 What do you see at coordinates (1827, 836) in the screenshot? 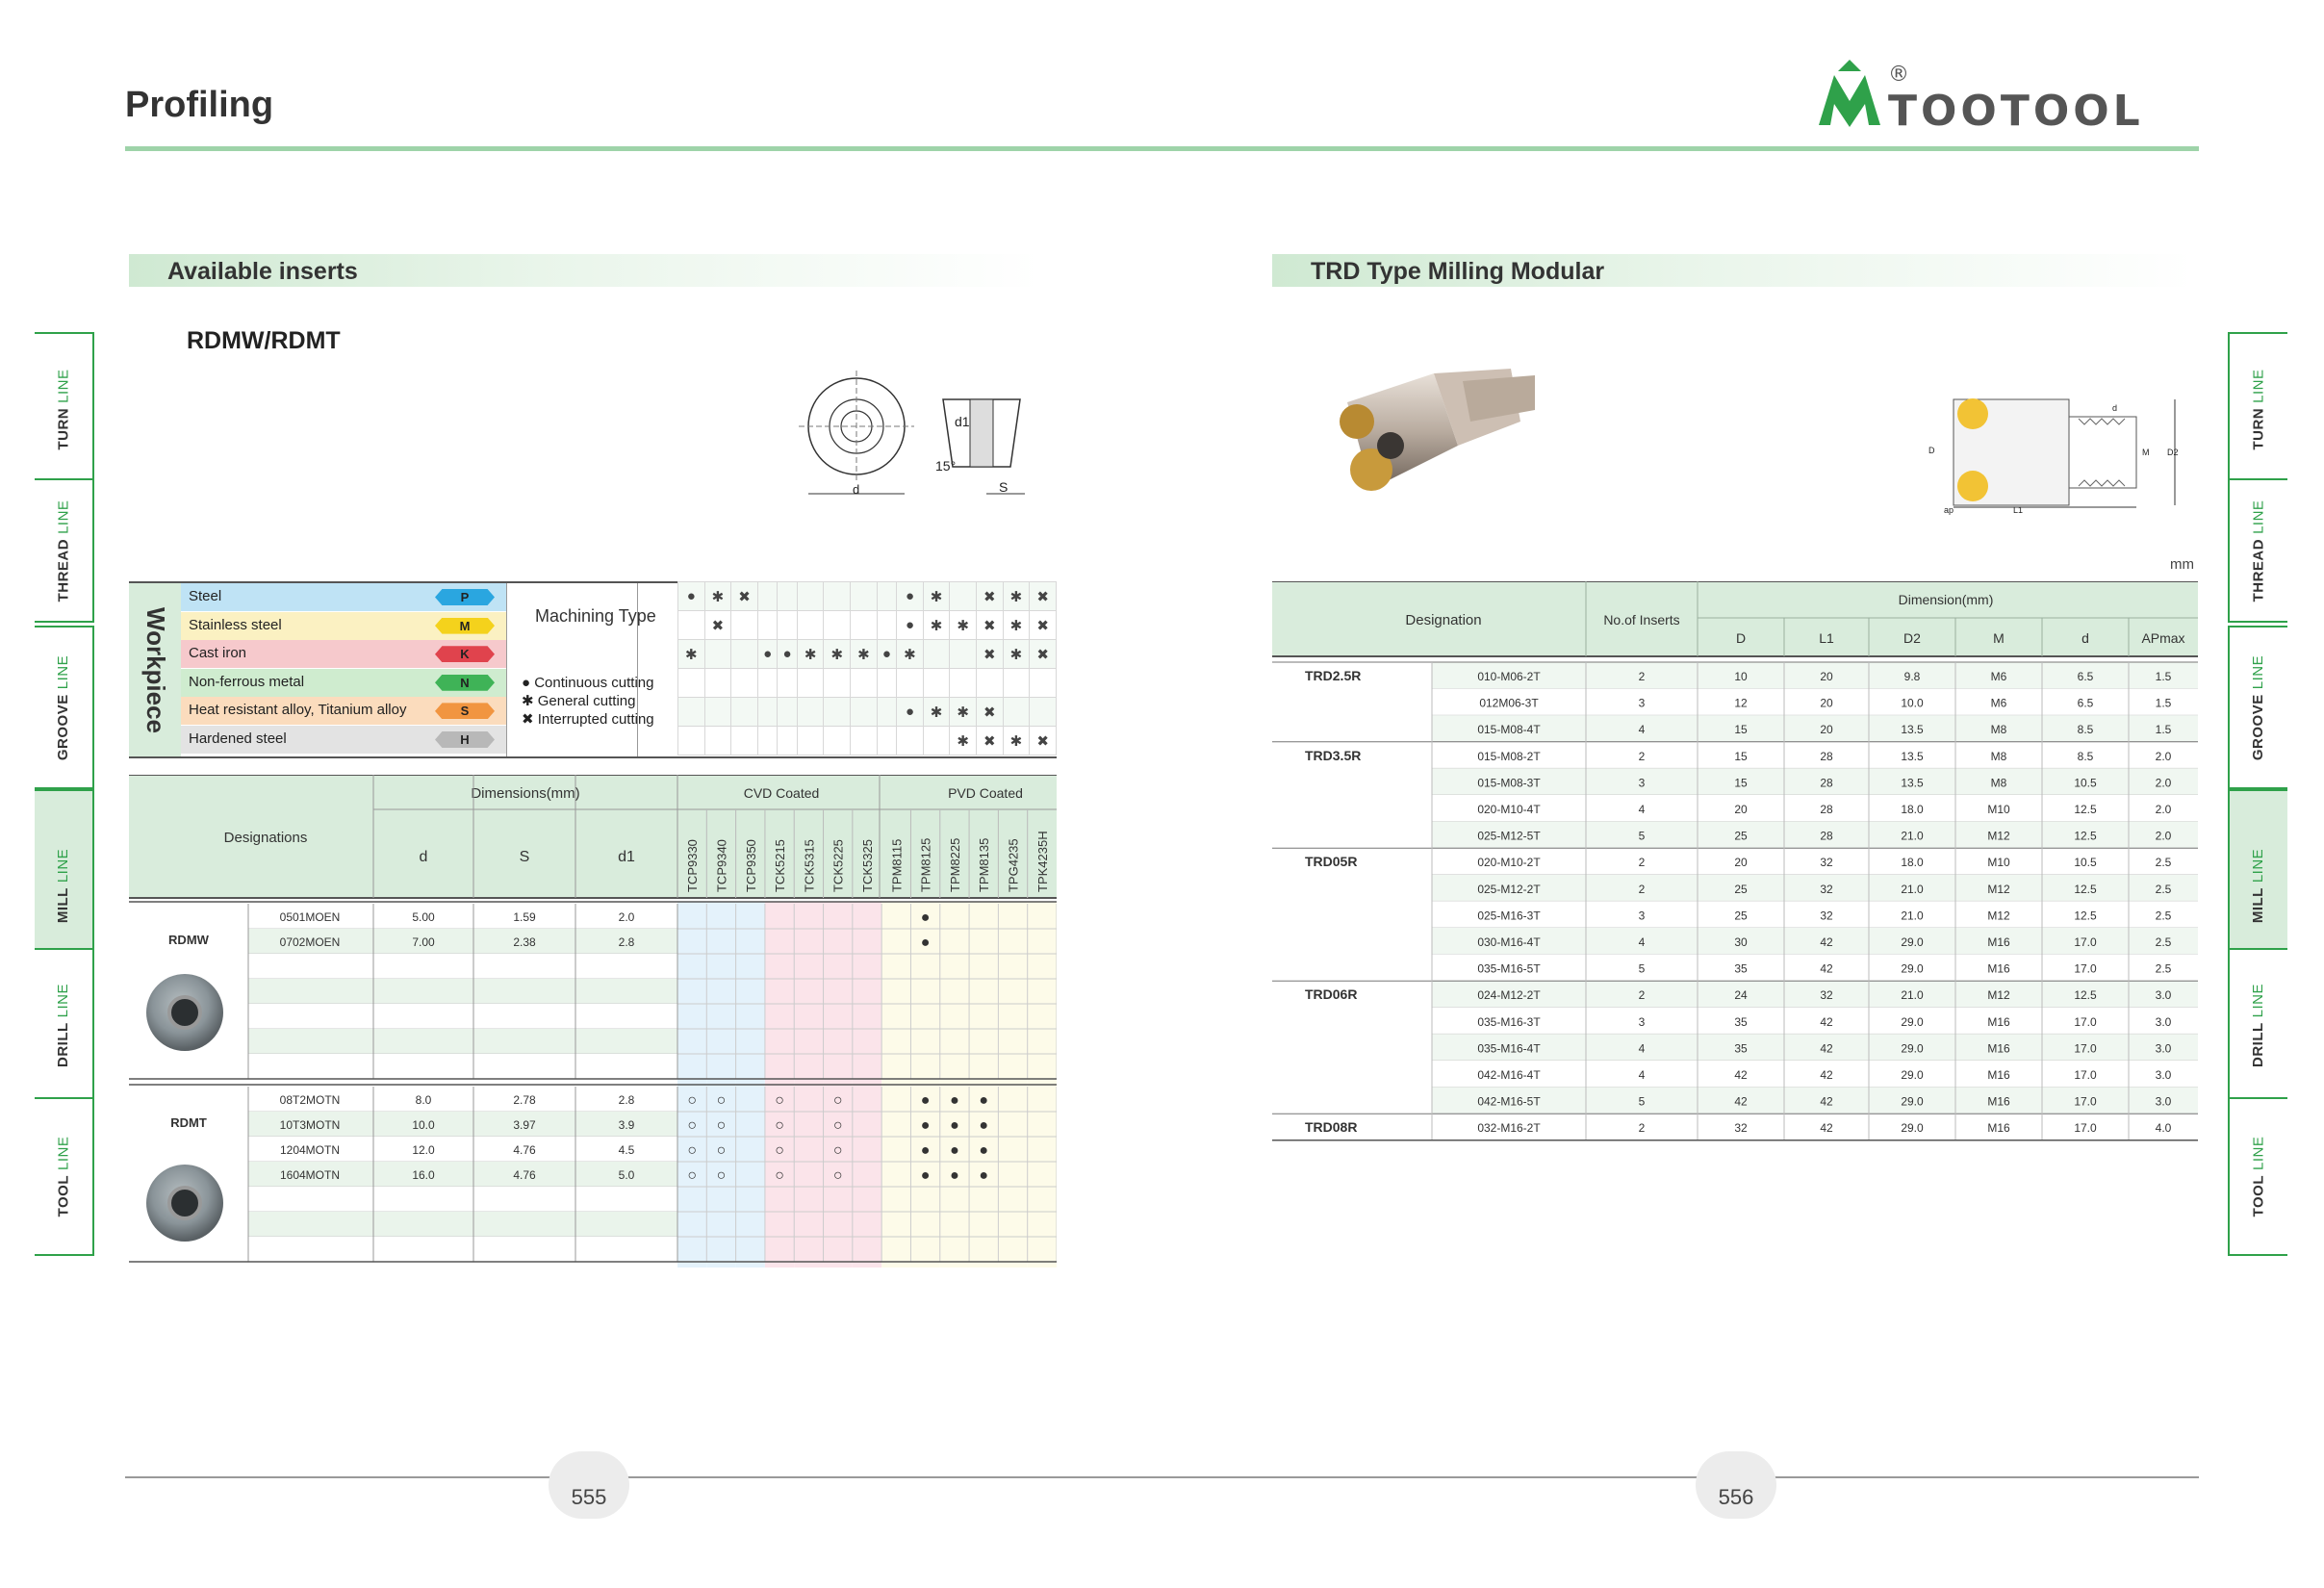
I see `dim-cell-L1: 28` at bounding box center [1827, 836].